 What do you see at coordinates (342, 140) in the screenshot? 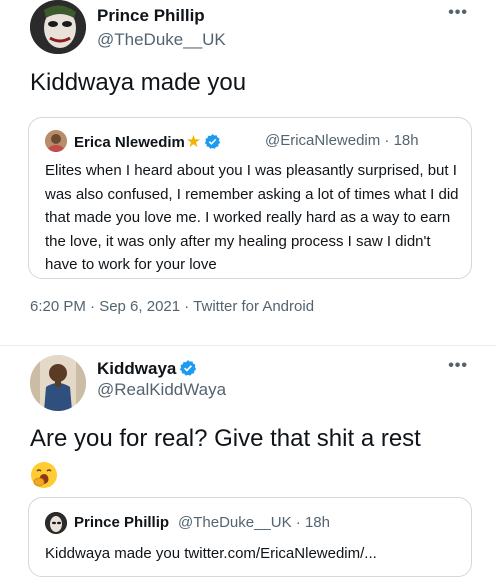
I see `quoted-handle-time: @EricaNlewedim · 18h` at bounding box center [342, 140].